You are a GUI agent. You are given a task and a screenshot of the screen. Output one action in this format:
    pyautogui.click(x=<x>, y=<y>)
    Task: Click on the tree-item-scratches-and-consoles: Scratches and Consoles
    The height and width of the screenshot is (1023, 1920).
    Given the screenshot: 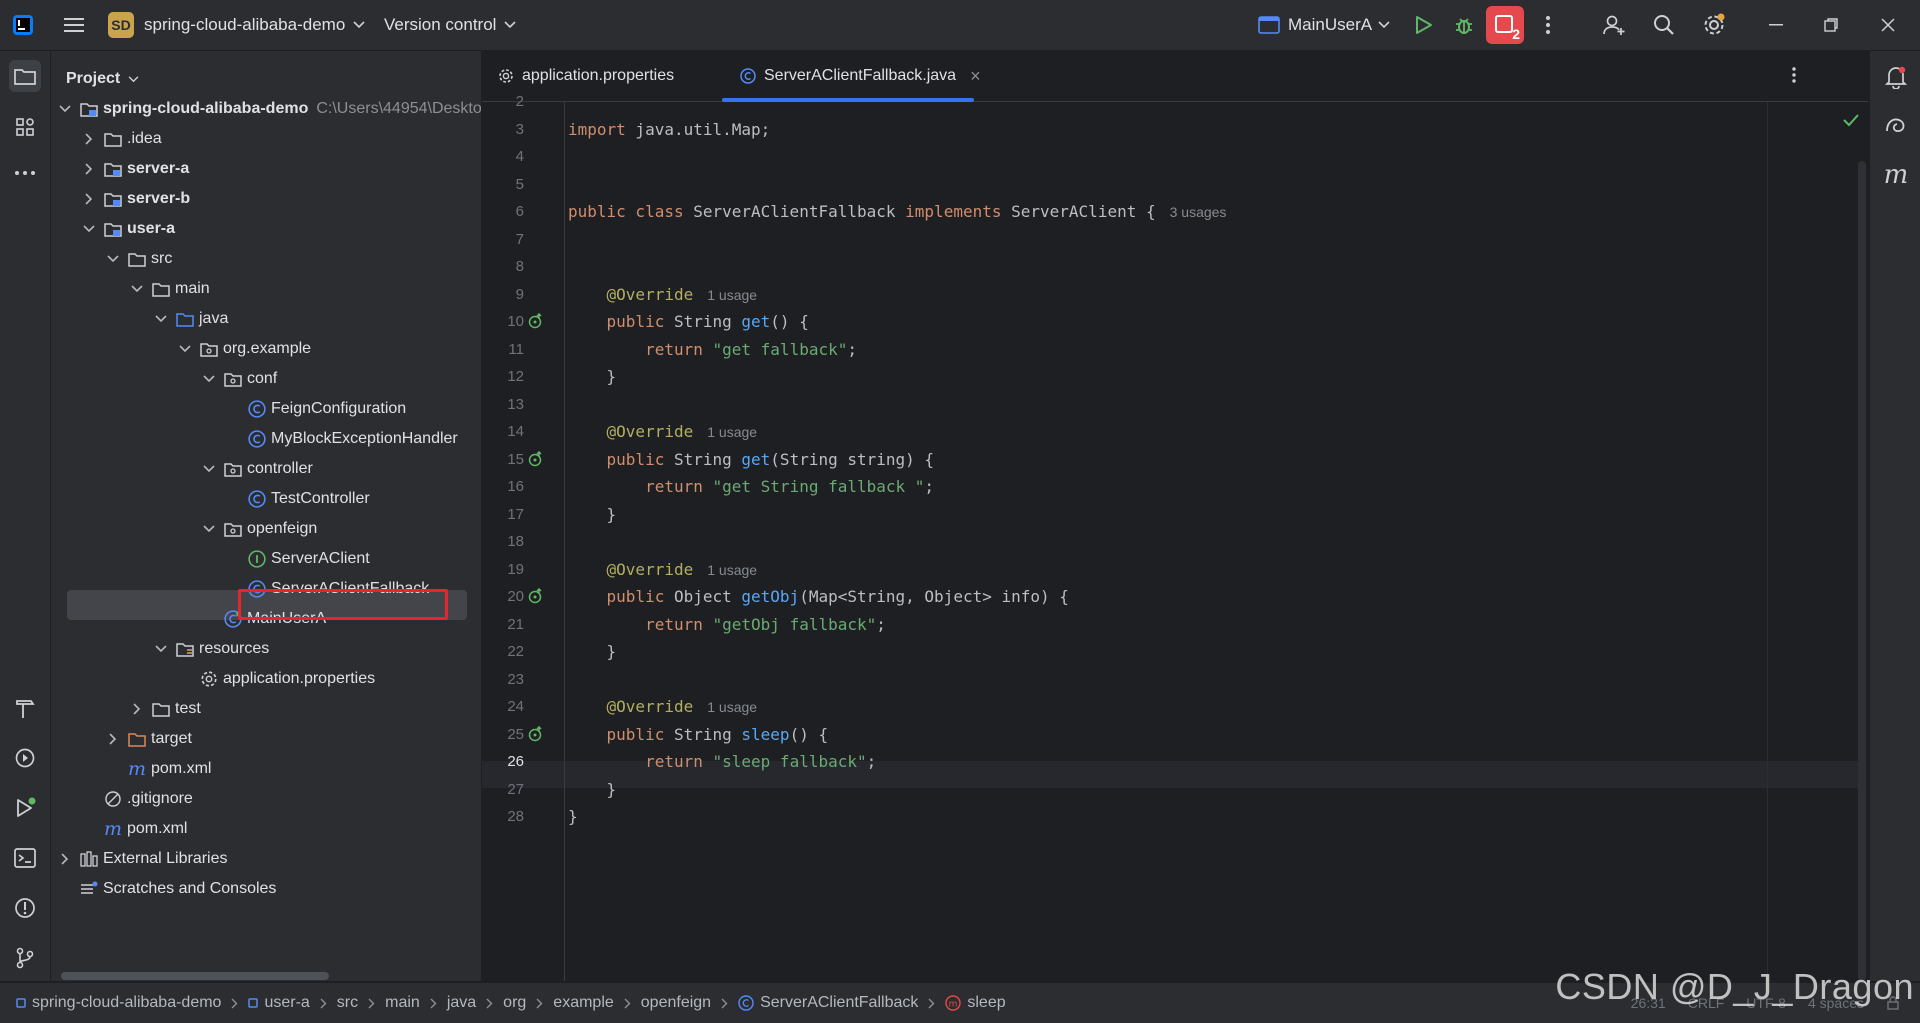 What is the action you would take?
    pyautogui.click(x=266, y=889)
    